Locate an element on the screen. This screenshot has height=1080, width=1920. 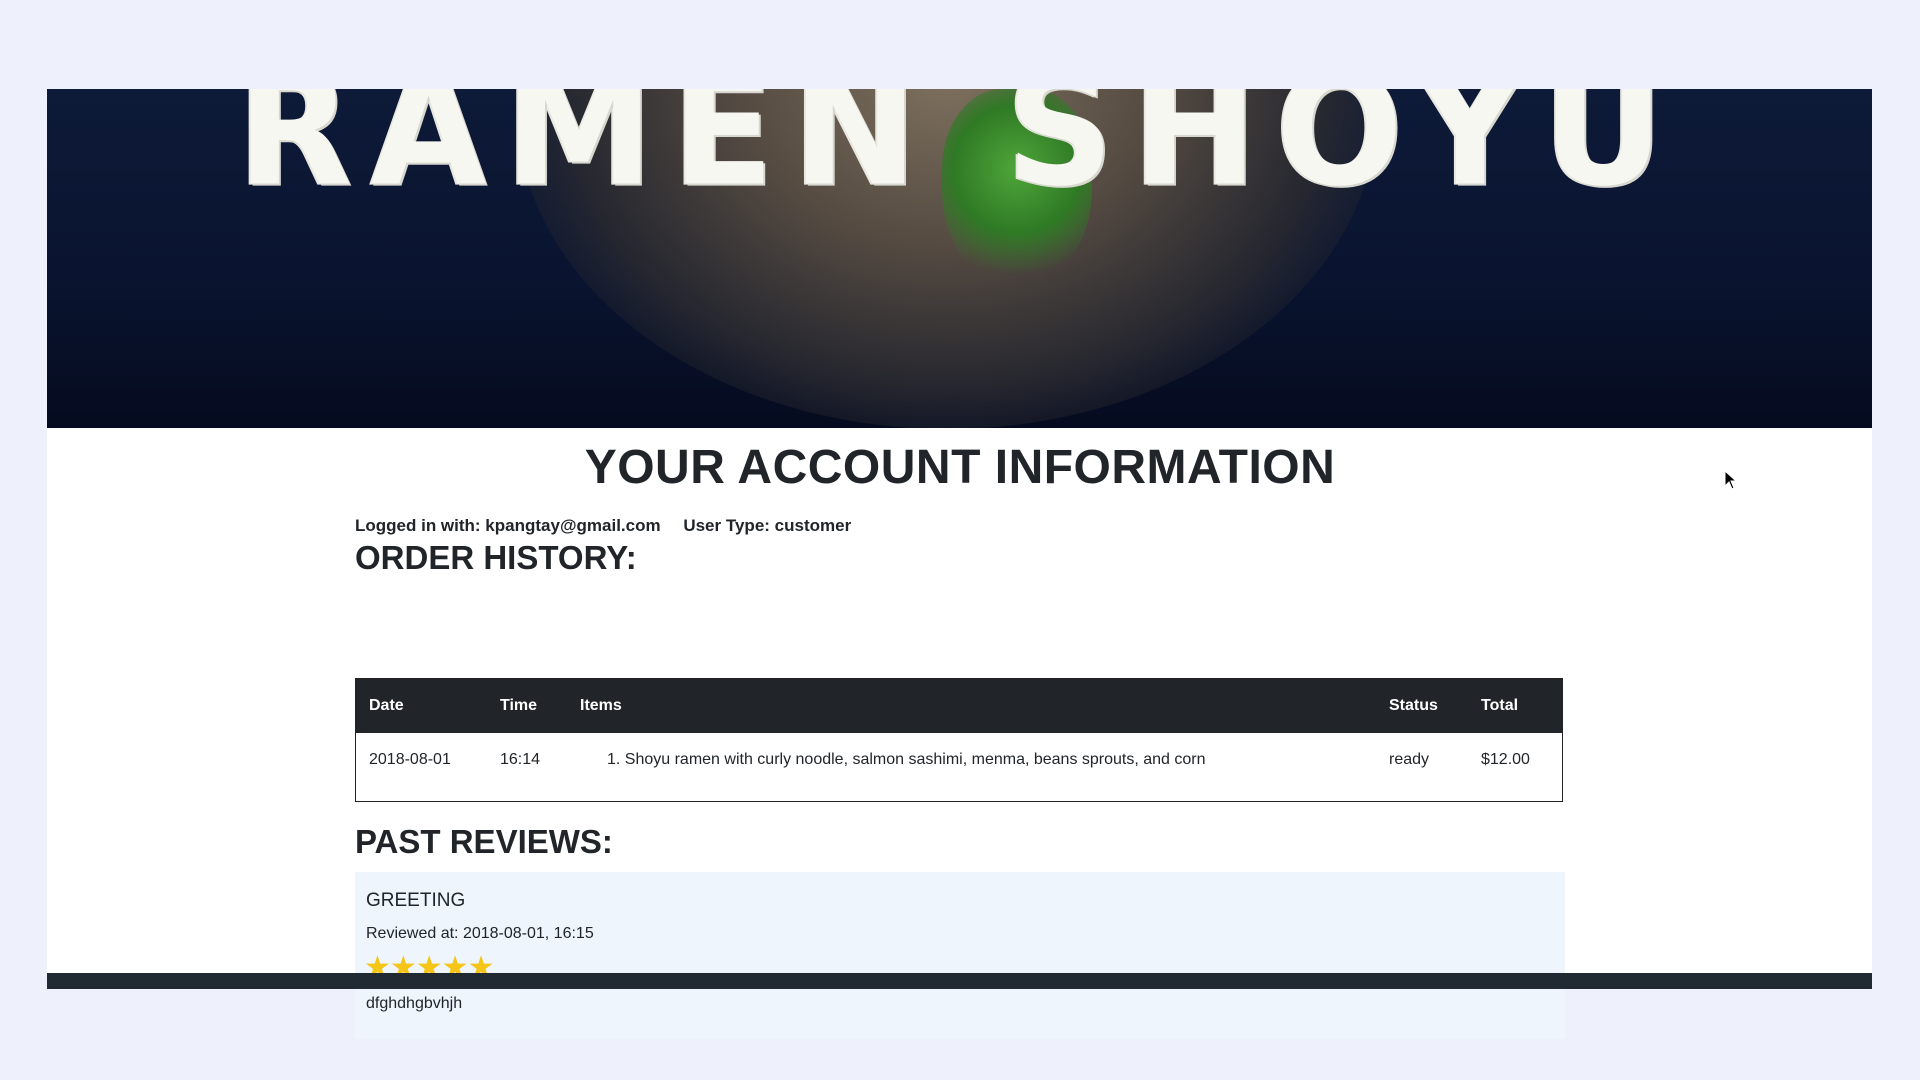
review-title: GREETING is located at coordinates (416, 900).